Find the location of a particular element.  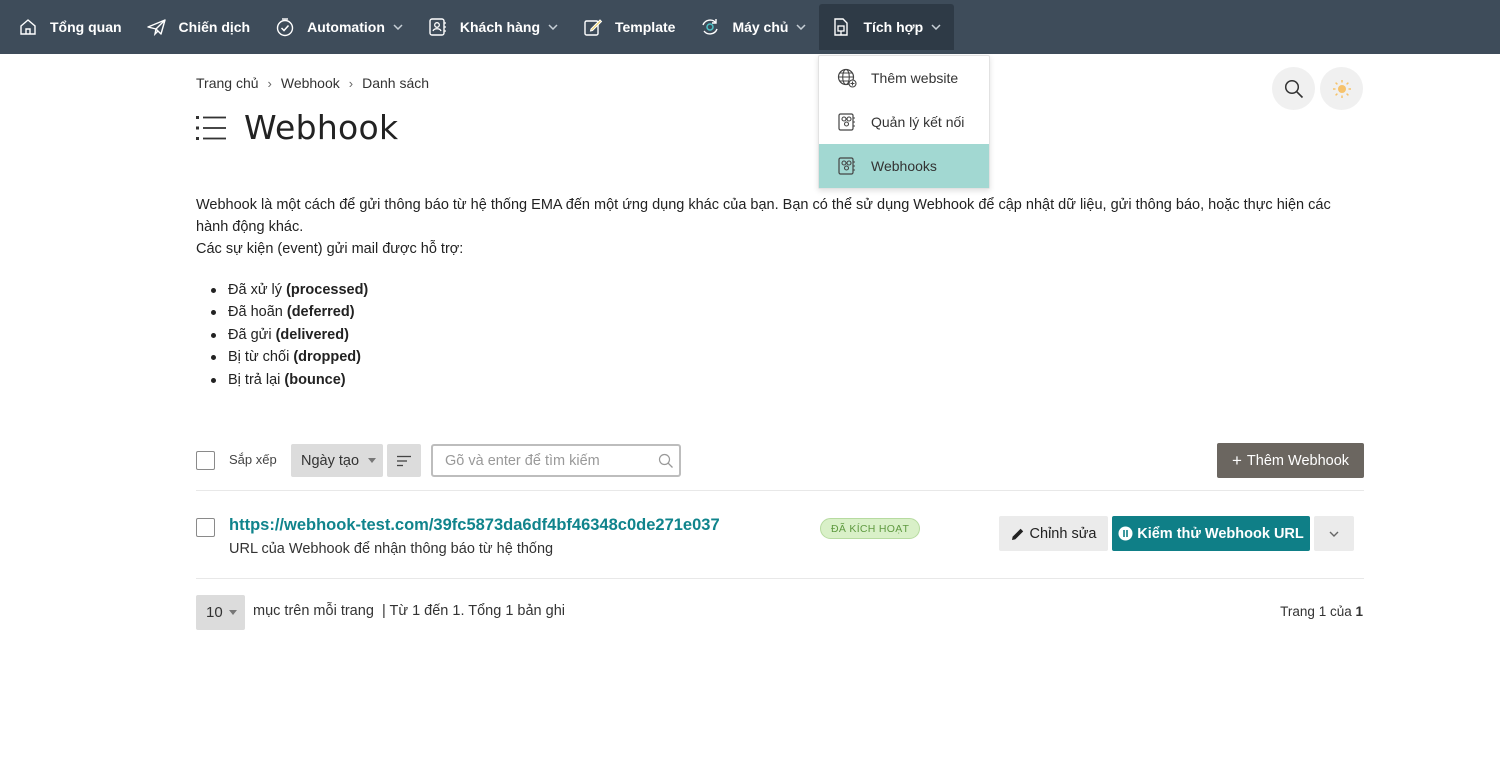

edit-label: Chỉnh sửa is located at coordinates (1063, 533).